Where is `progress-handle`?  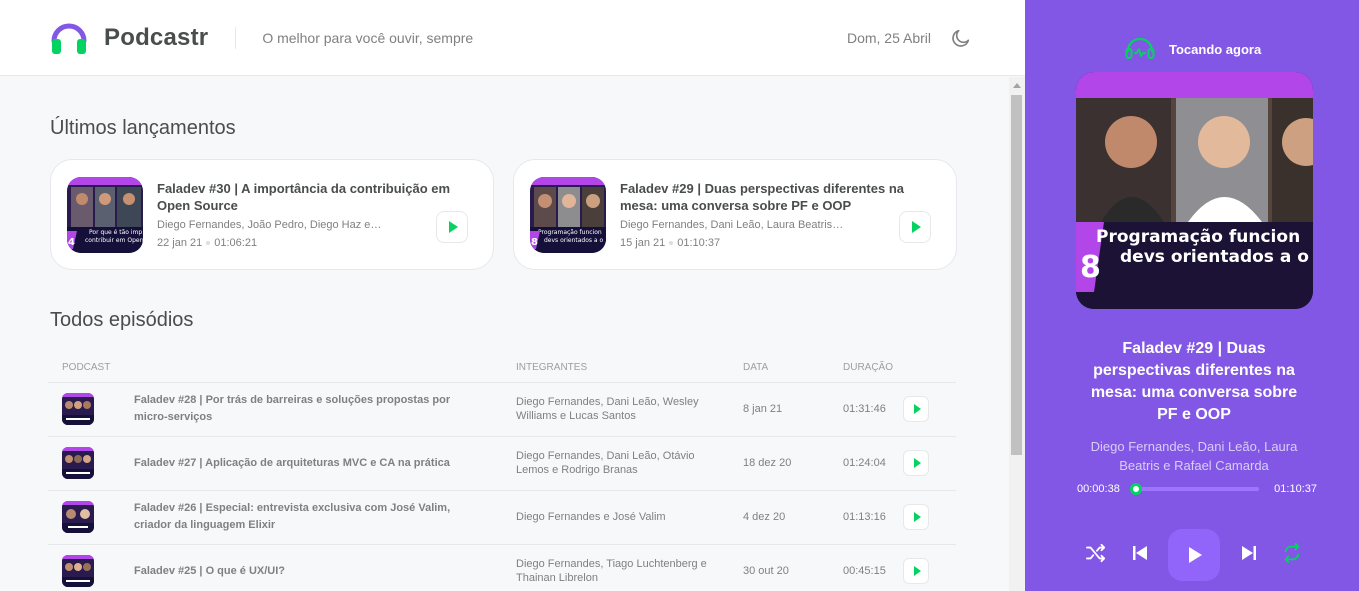 progress-handle is located at coordinates (1136, 489).